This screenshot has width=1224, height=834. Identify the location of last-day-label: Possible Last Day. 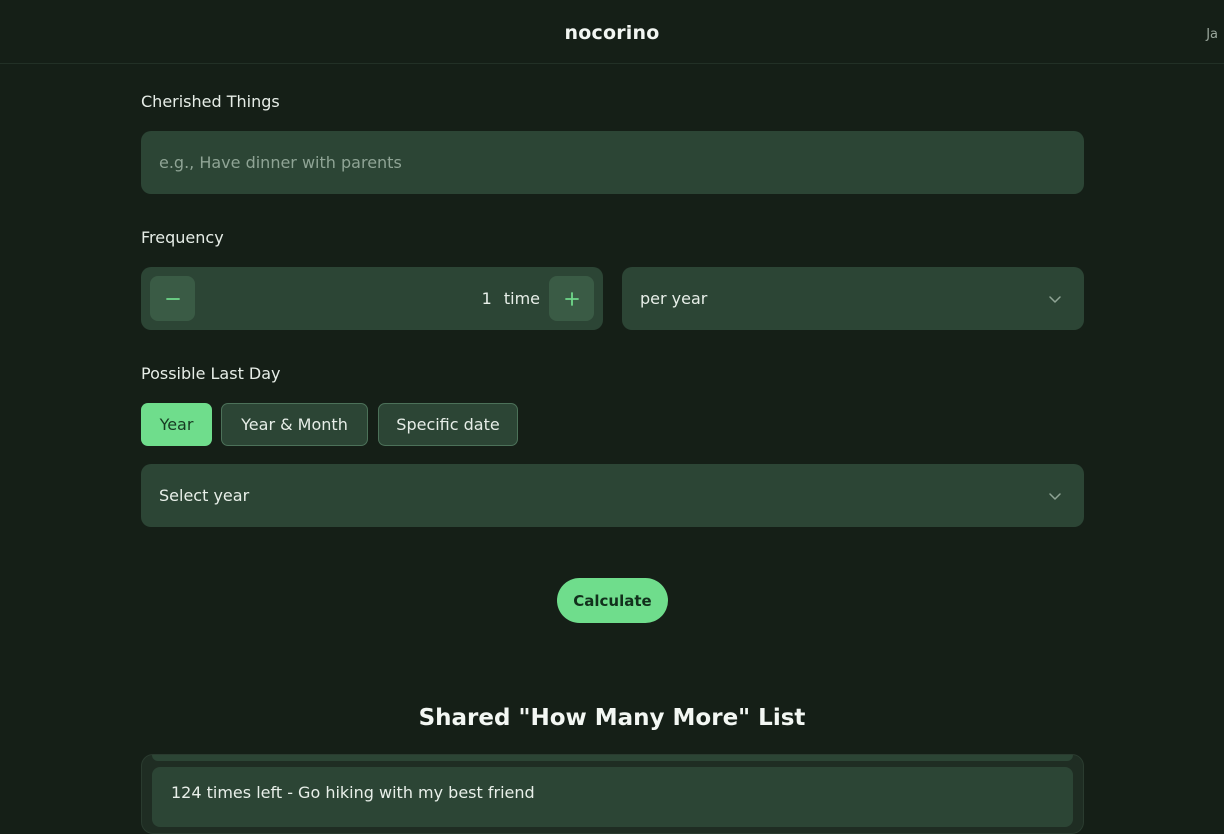
(211, 373).